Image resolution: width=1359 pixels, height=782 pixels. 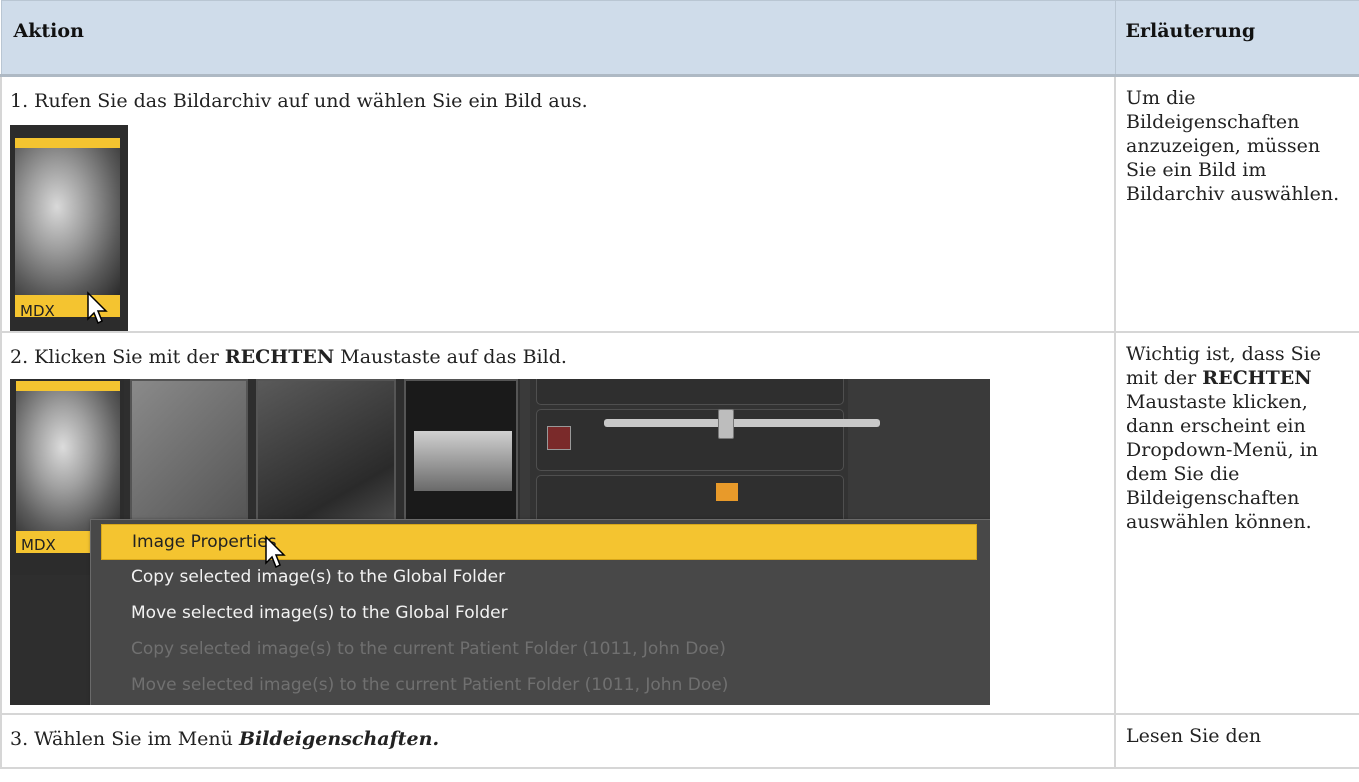 I want to click on explanation-bold: RECHTEN, so click(x=1257, y=378).